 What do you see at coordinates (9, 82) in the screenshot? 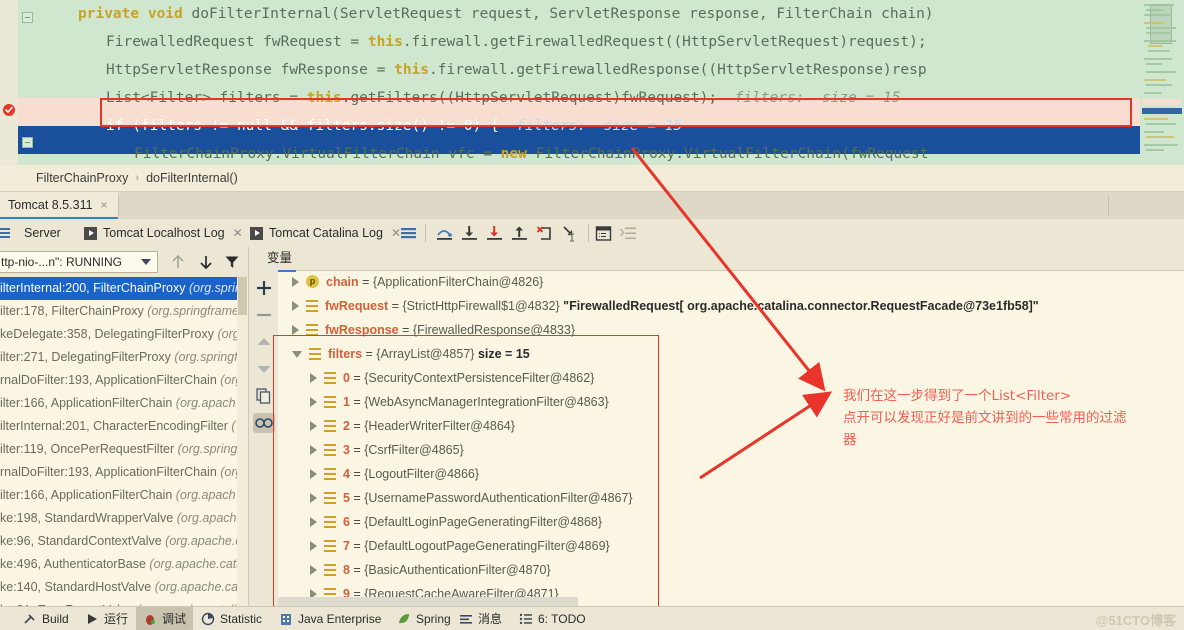
I see `editor-gutter` at bounding box center [9, 82].